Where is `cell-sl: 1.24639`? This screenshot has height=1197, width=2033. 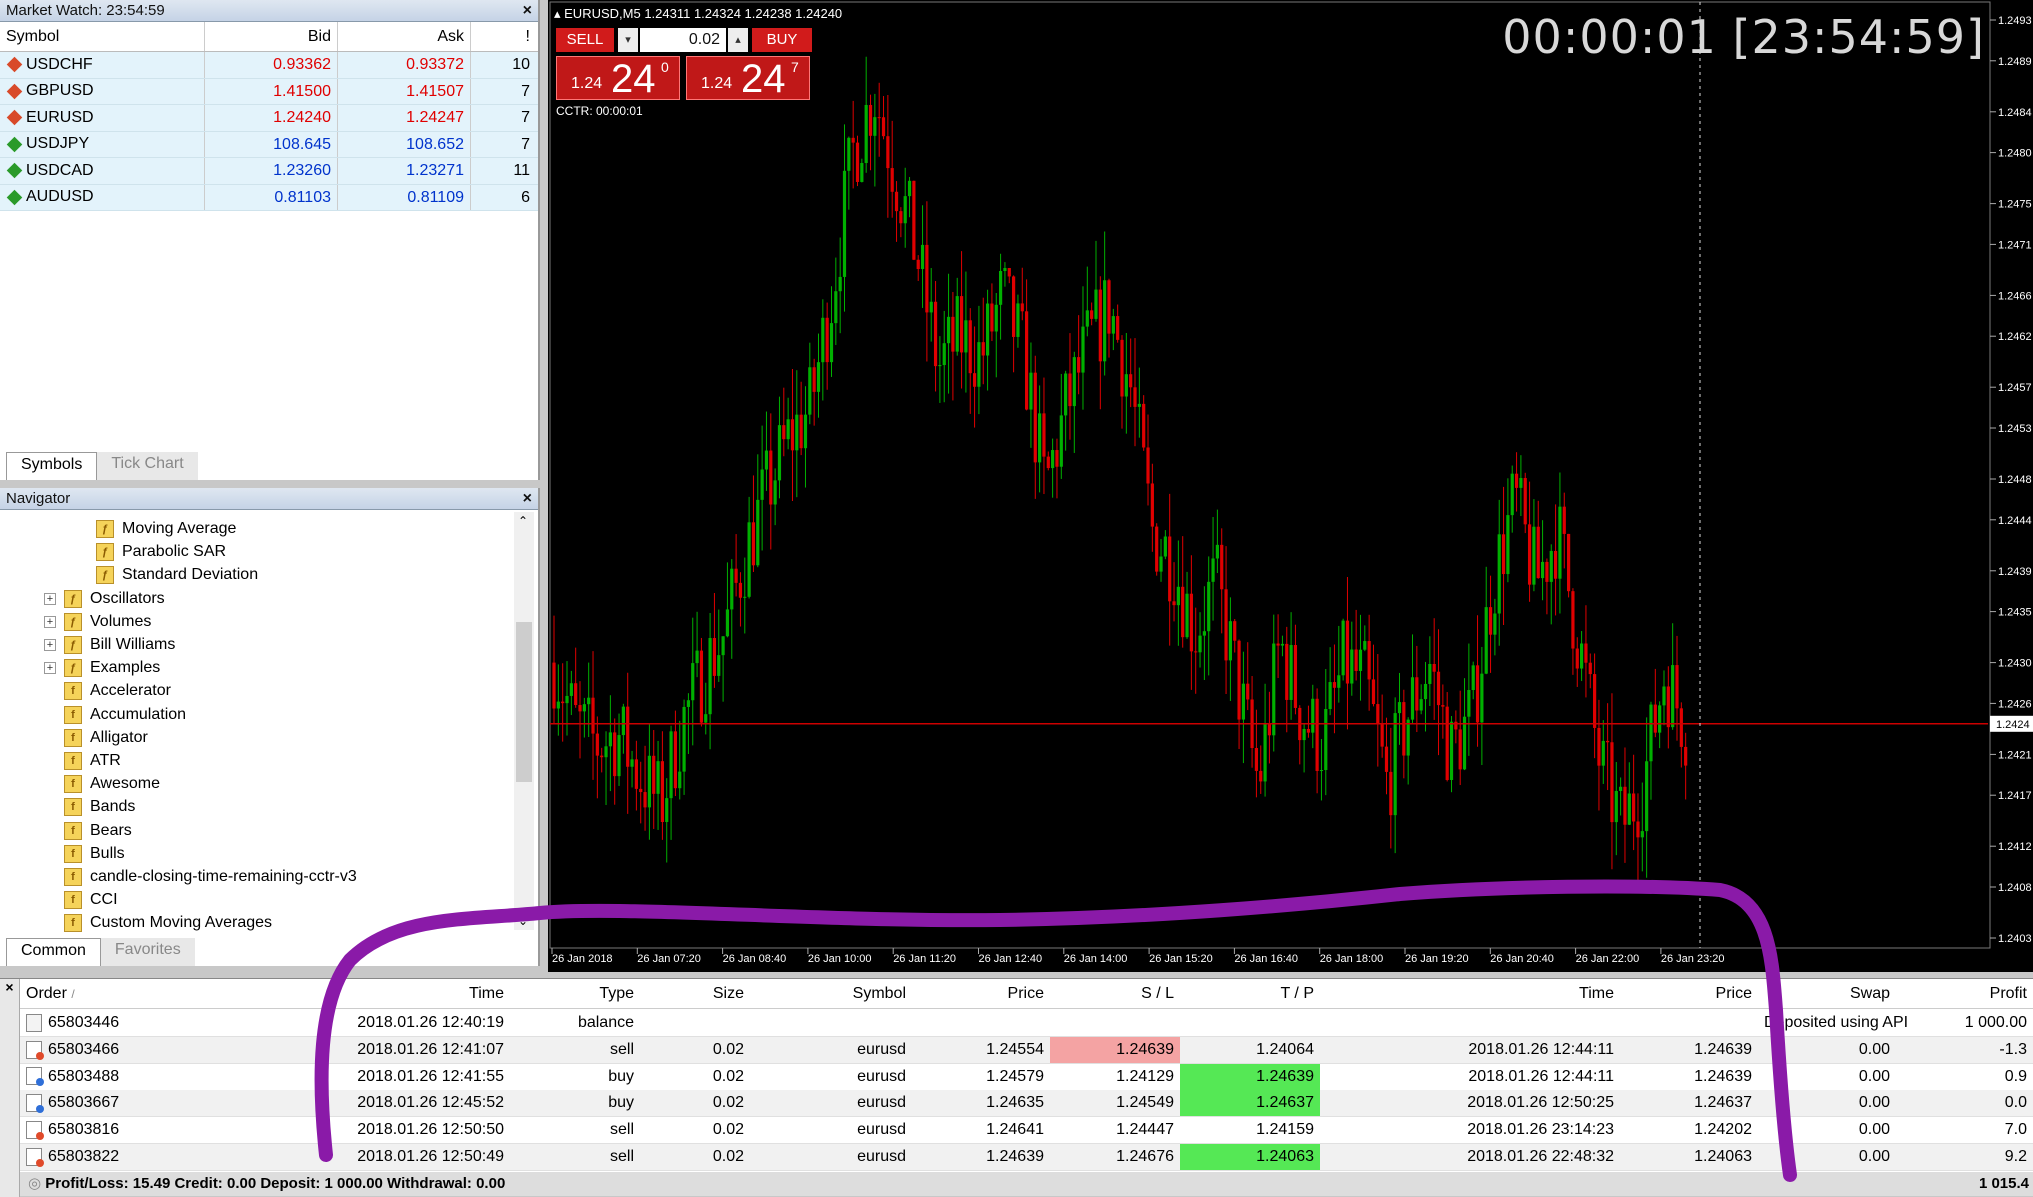 cell-sl: 1.24639 is located at coordinates (1115, 1049).